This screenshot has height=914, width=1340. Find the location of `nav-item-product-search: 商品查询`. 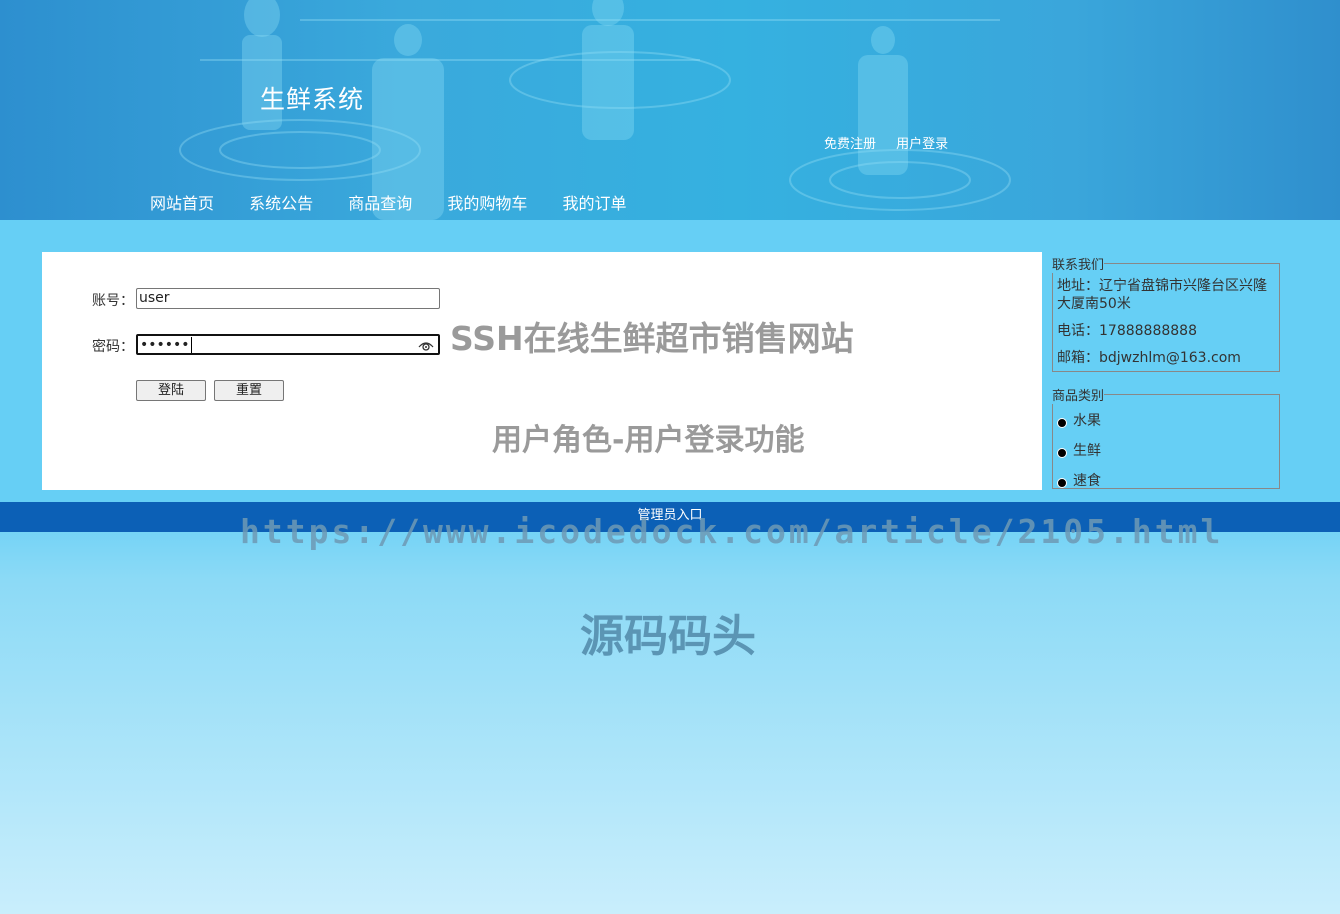

nav-item-product-search: 商品查询 is located at coordinates (380, 203).